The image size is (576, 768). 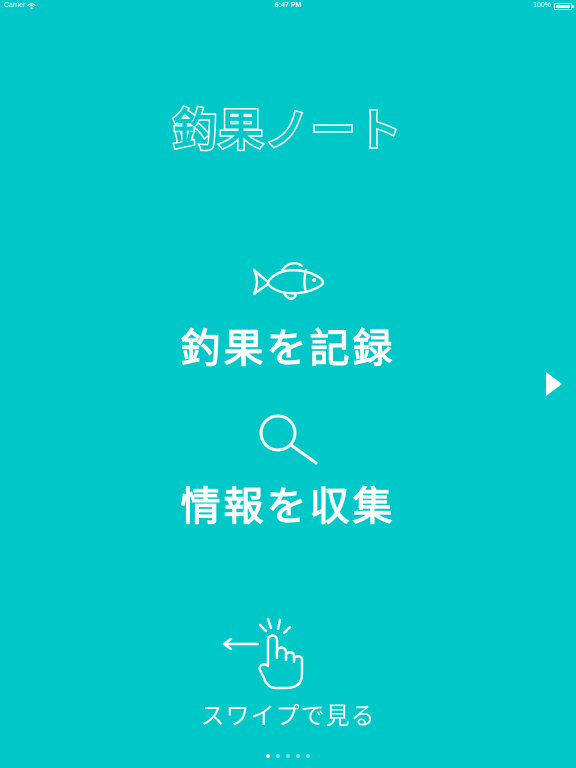 I want to click on battery-icon, so click(x=564, y=6).